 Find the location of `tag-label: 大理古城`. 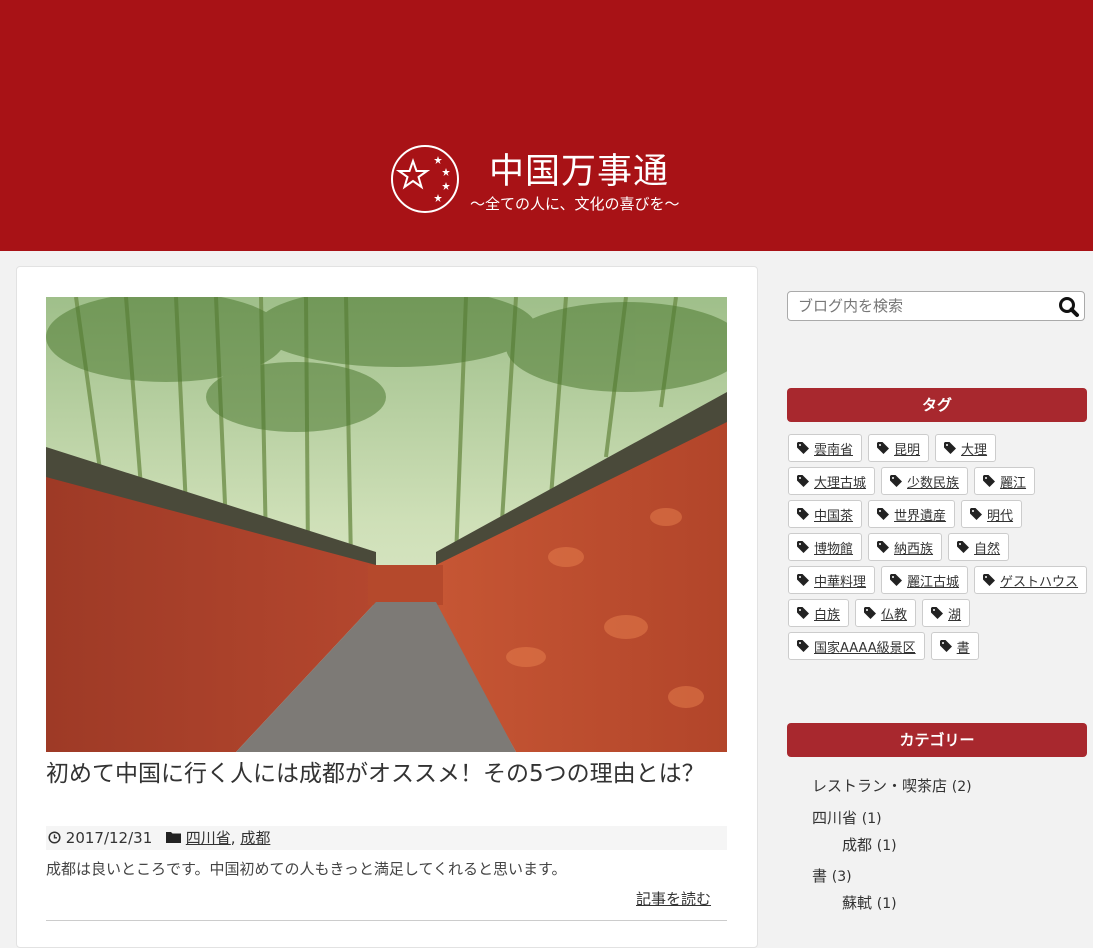

tag-label: 大理古城 is located at coordinates (840, 483).